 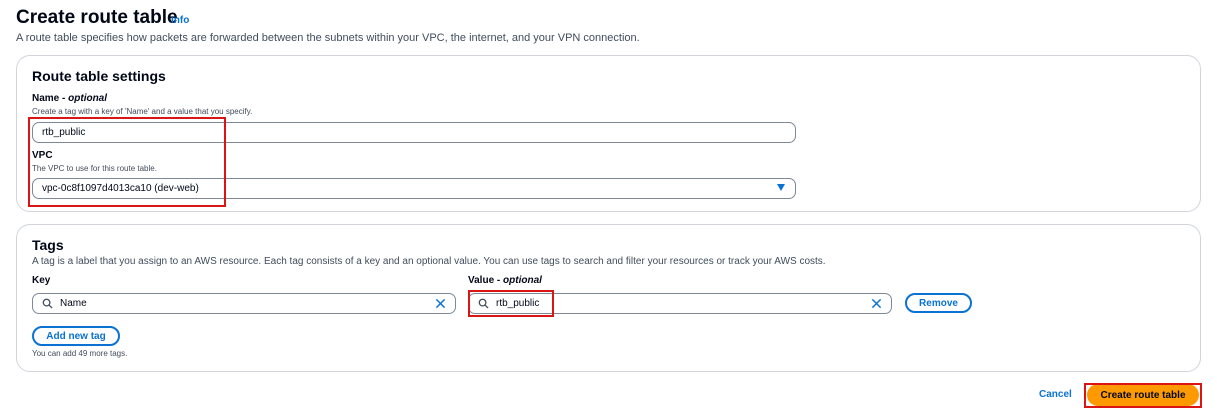 What do you see at coordinates (94, 168) in the screenshot?
I see `vpc-description: The VPC to use for this route table.` at bounding box center [94, 168].